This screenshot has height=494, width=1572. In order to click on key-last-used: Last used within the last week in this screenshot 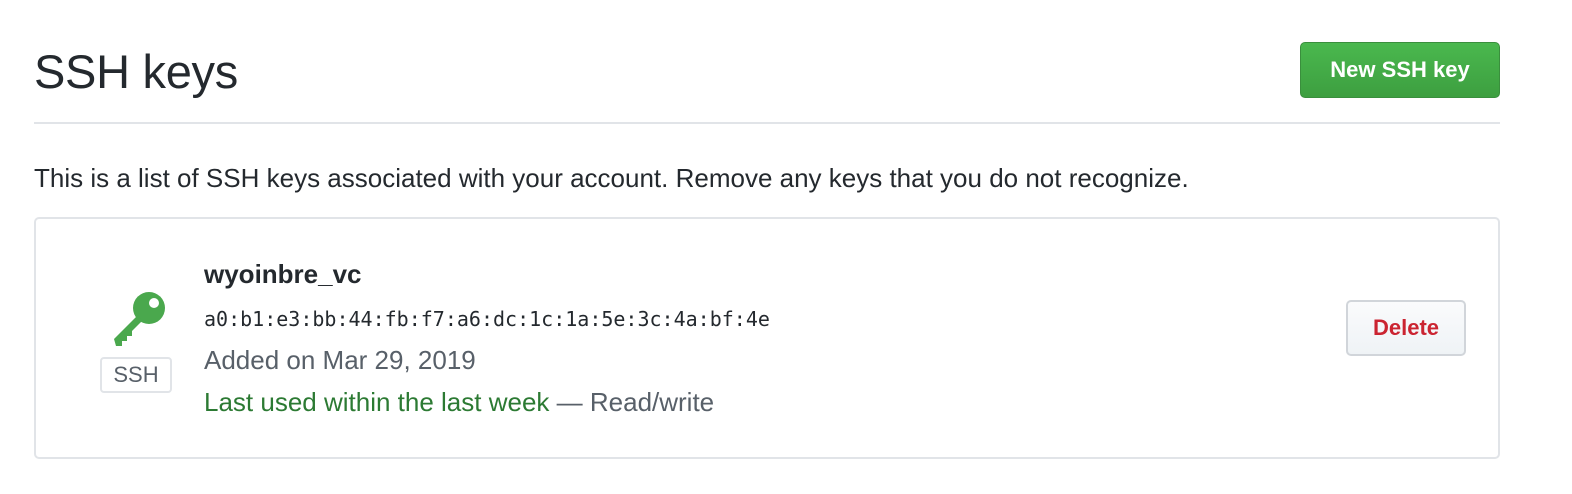, I will do `click(377, 402)`.